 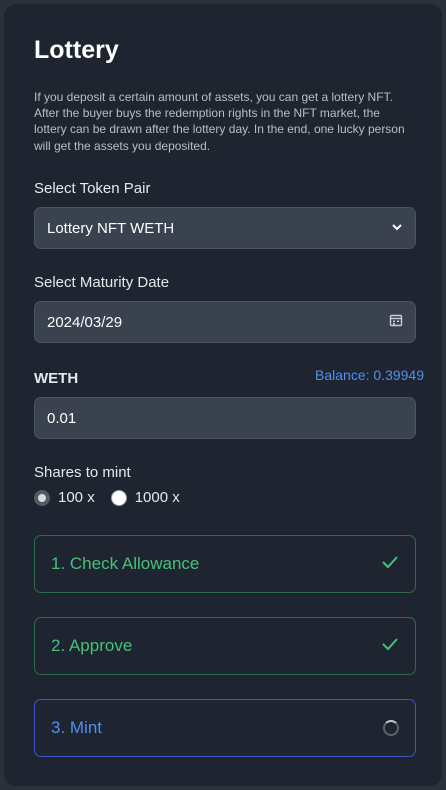 What do you see at coordinates (111, 228) in the screenshot?
I see `token-pair-selected: Lottery NFT WETH` at bounding box center [111, 228].